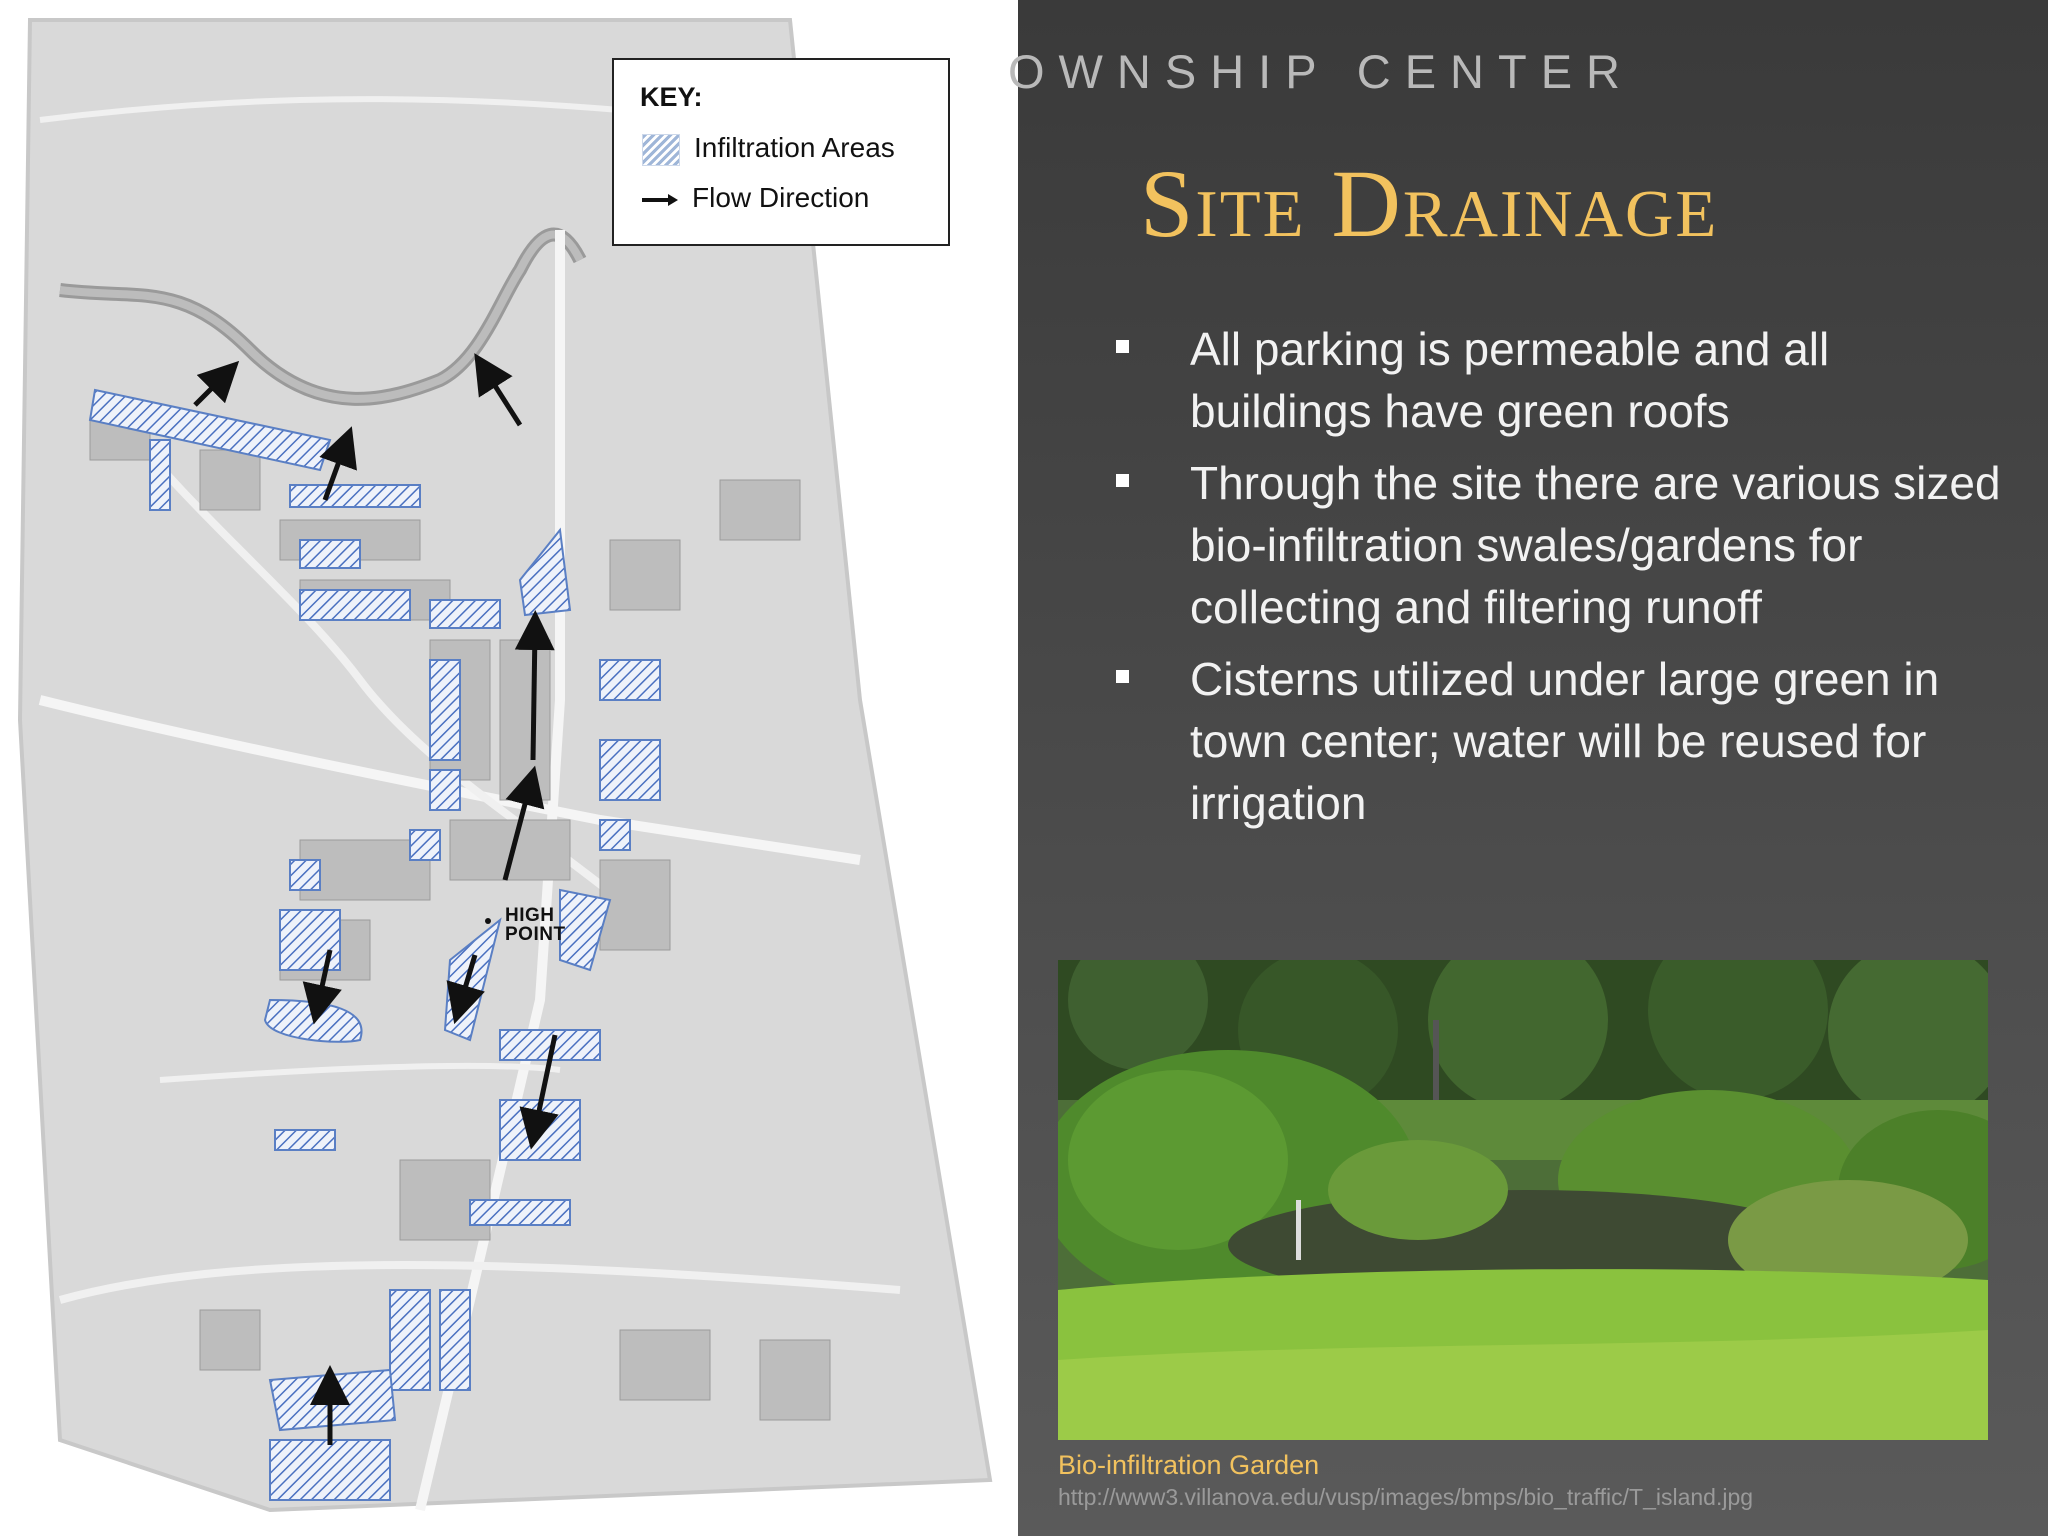  I want to click on hatched-swatch-icon, so click(661, 149).